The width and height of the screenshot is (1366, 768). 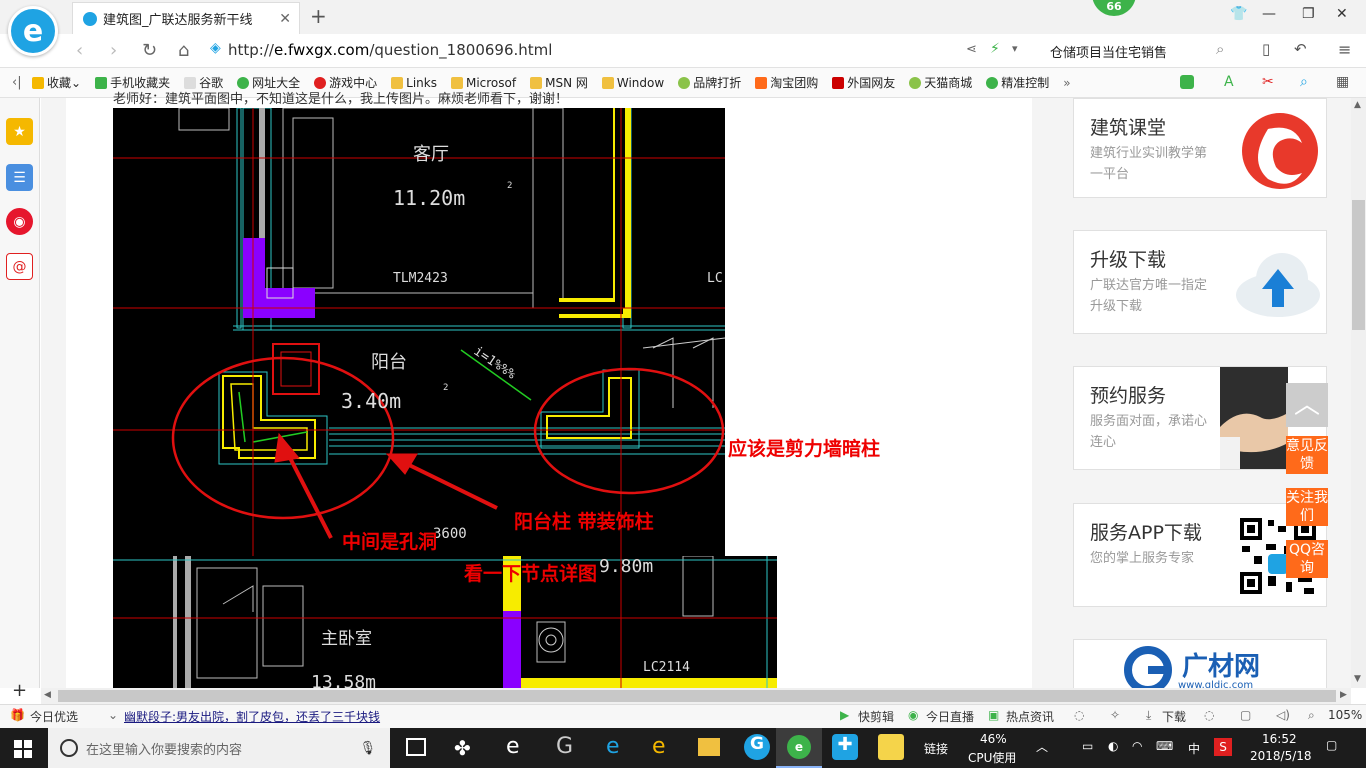 I want to click on glodon-app-icon: G, so click(x=757, y=747).